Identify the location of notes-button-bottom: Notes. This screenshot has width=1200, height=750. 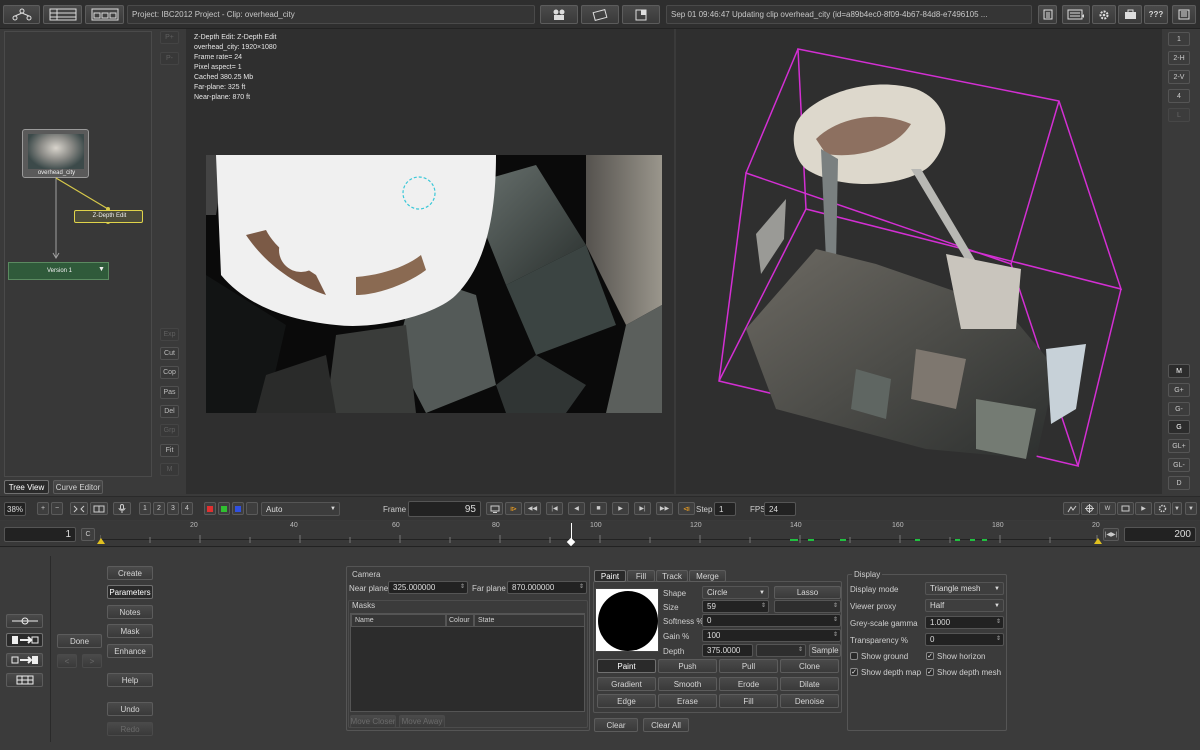
(130, 612).